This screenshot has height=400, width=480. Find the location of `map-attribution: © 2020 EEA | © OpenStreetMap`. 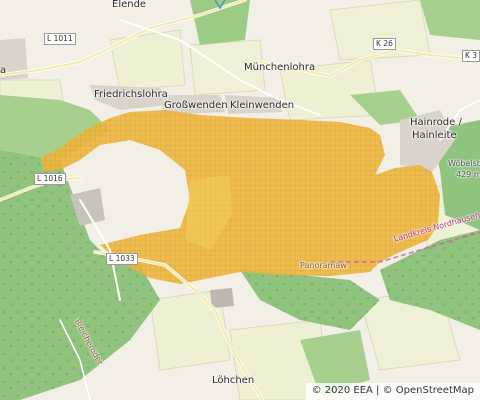

map-attribution: © 2020 EEA | © OpenStreetMap is located at coordinates (392, 391).